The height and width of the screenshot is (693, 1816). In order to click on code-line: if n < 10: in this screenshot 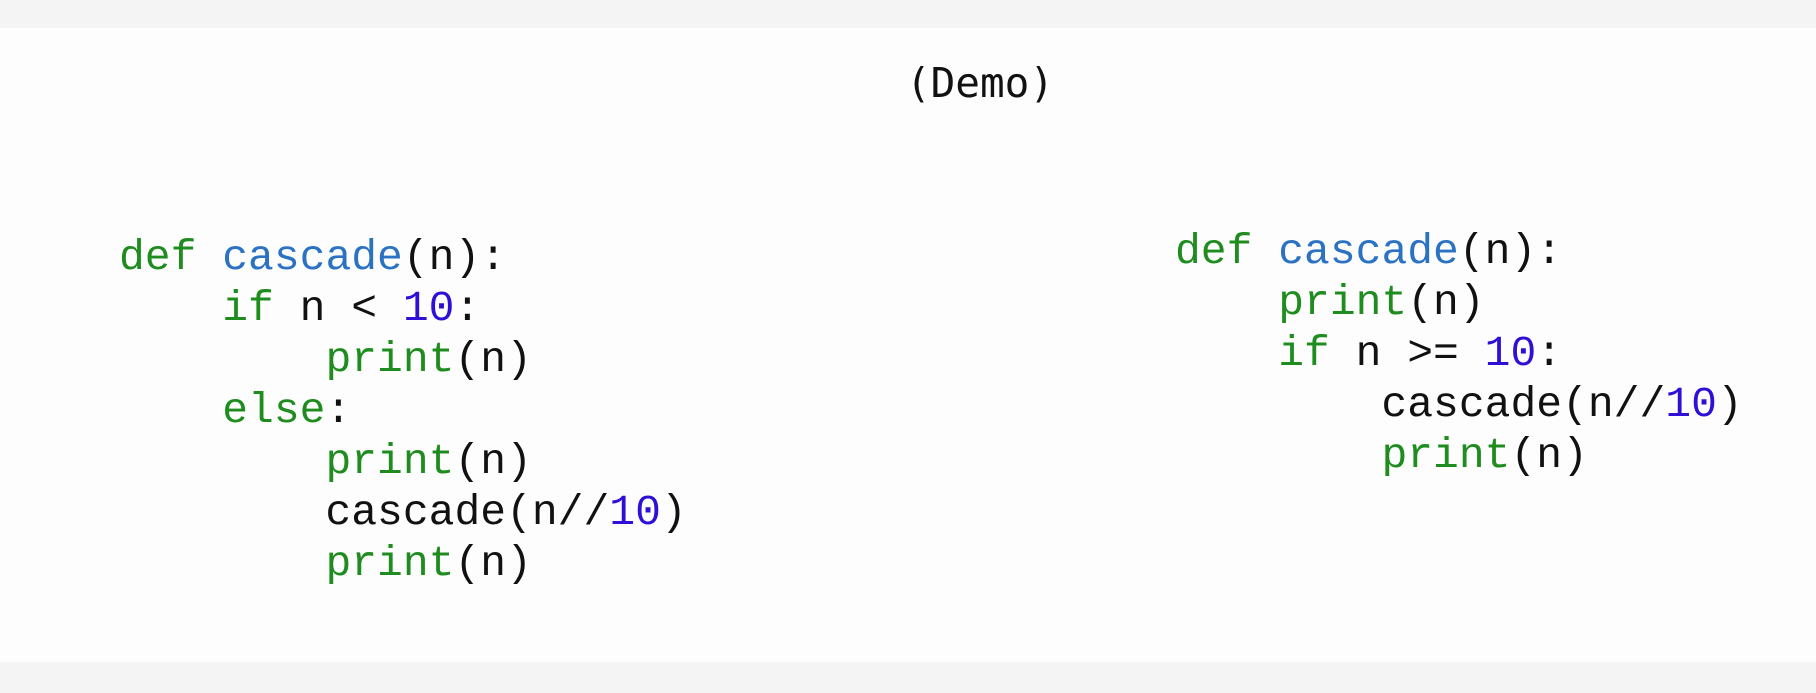, I will do `click(403, 308)`.